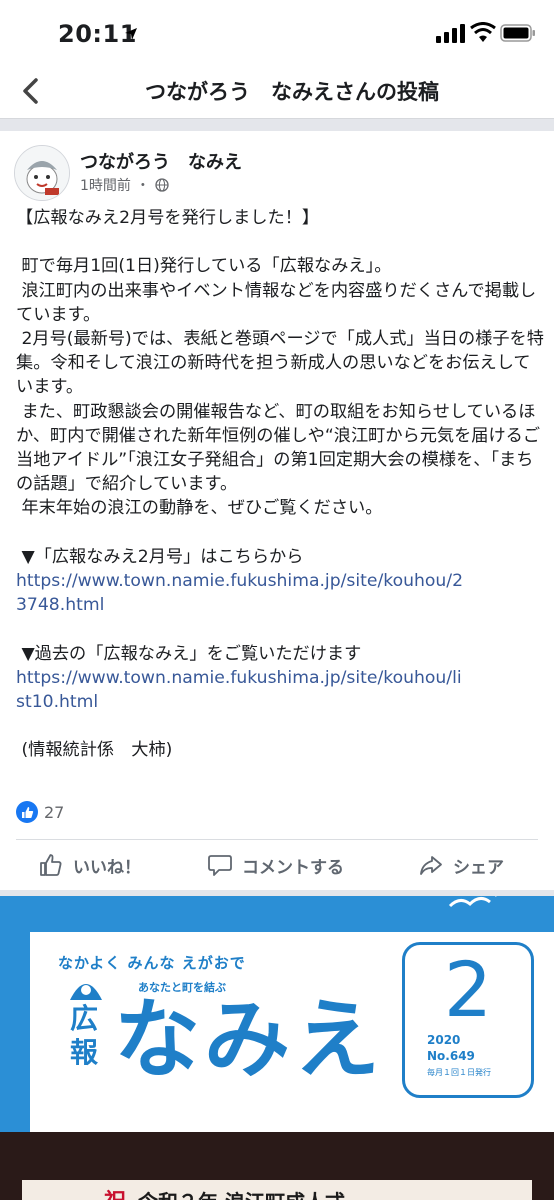  I want to click on post-paragraph: ▼「広報なみえ2月号」はこちらから, so click(160, 556).